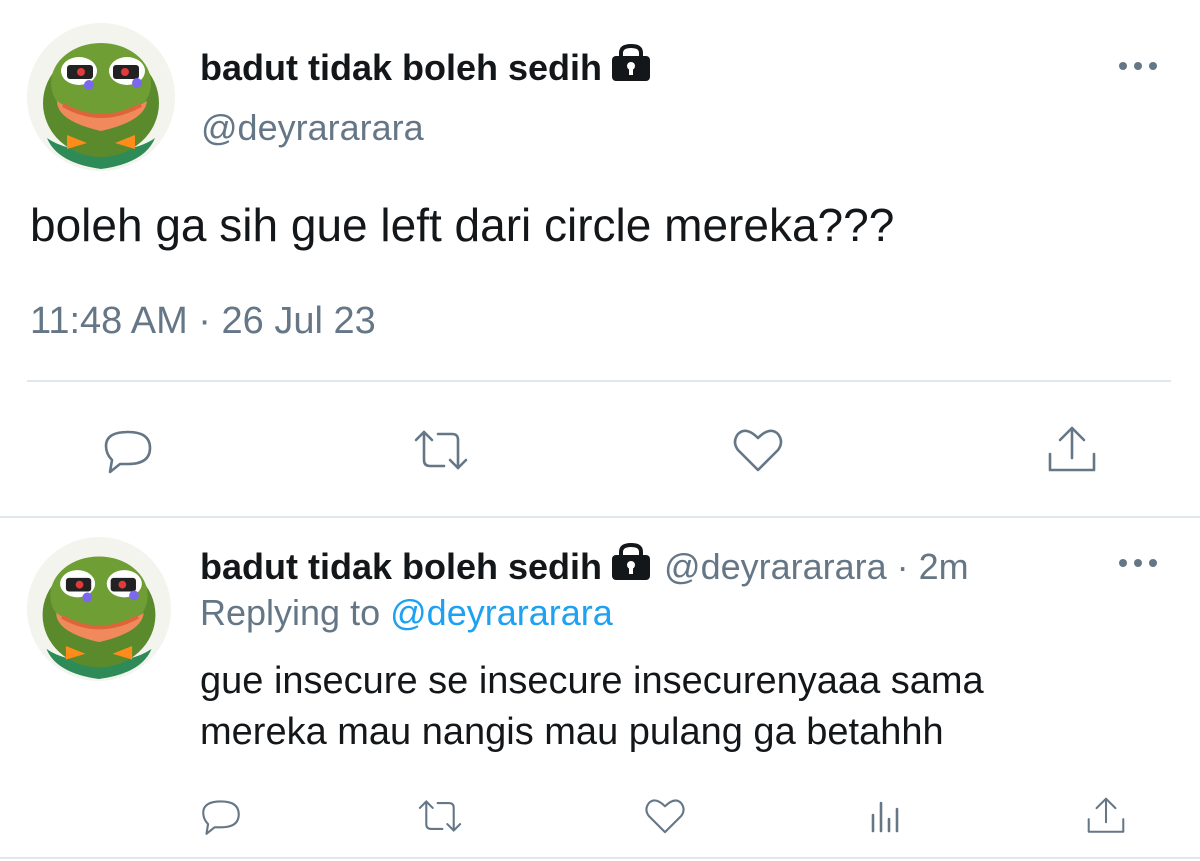 The image size is (1200, 861). What do you see at coordinates (600, 858) in the screenshot?
I see `bottom-divider` at bounding box center [600, 858].